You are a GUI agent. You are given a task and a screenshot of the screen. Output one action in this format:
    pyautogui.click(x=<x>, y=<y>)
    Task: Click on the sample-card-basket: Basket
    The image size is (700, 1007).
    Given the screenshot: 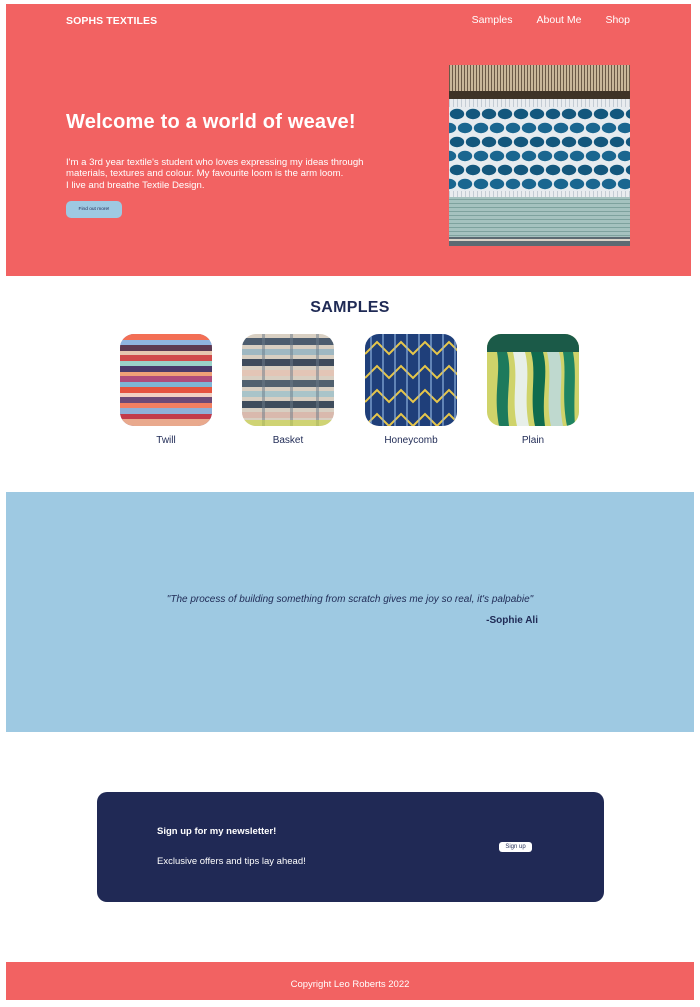 What is the action you would take?
    pyautogui.click(x=288, y=390)
    